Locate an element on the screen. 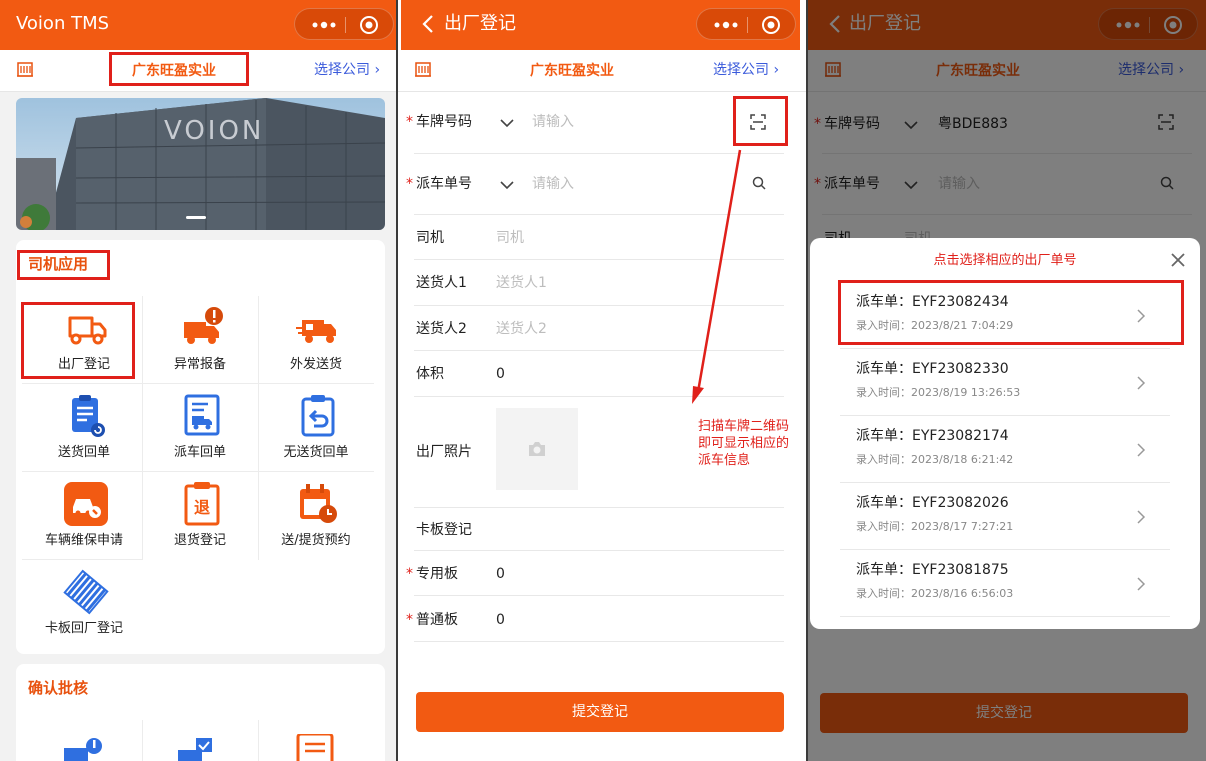 This screenshot has width=1206, height=761. app-return-registration: 退 退货登记 is located at coordinates (200, 516).